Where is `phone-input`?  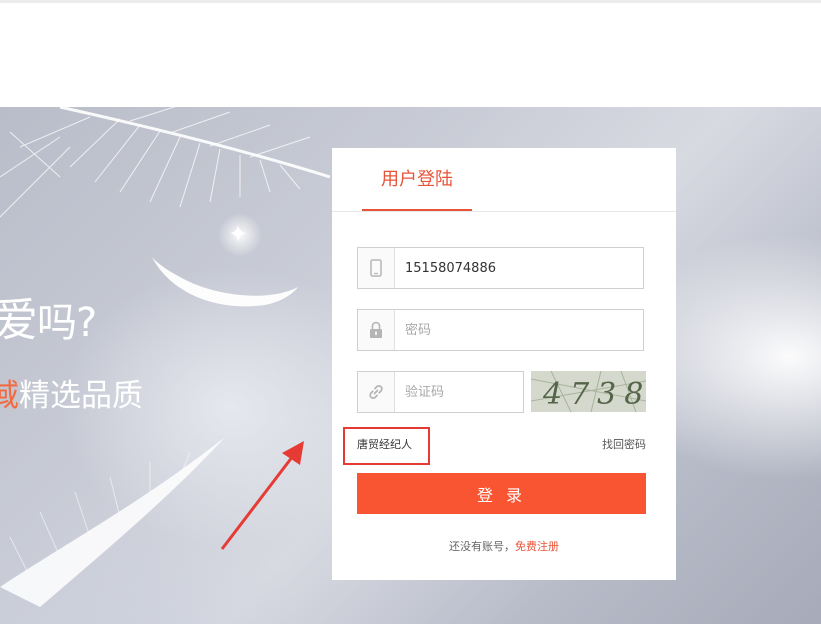
phone-input is located at coordinates (517, 268).